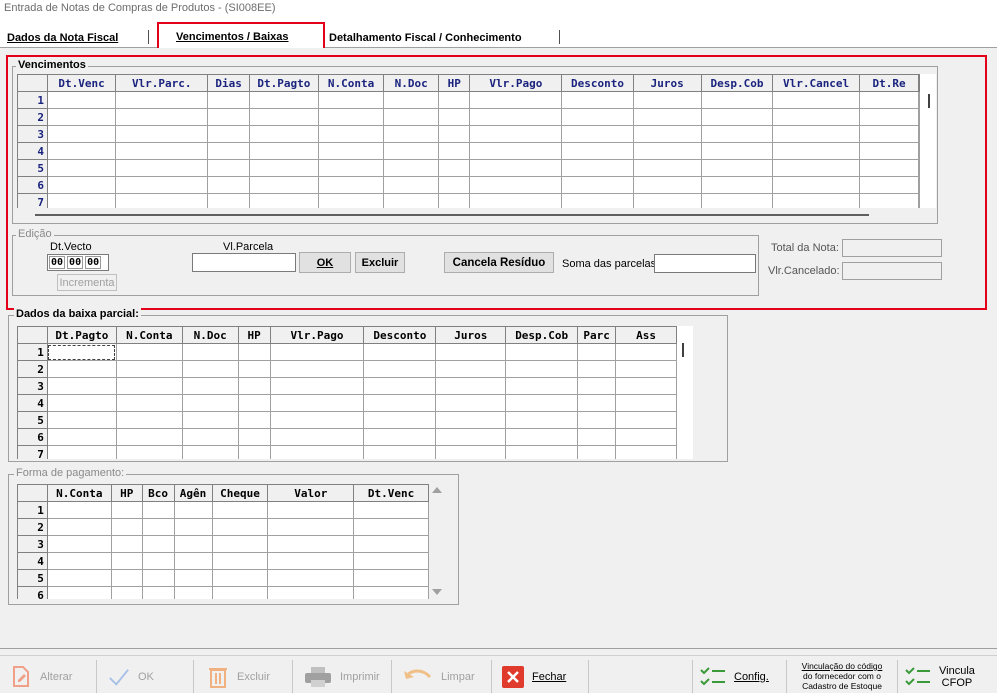 The height and width of the screenshot is (693, 997). What do you see at coordinates (79, 493) in the screenshot?
I see `column-header: N.Conta` at bounding box center [79, 493].